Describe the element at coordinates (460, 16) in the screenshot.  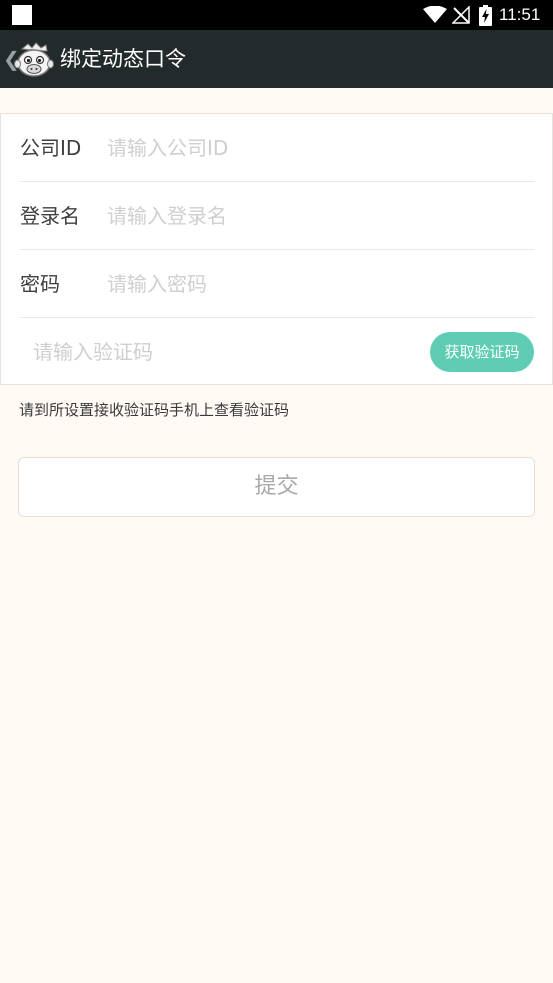
I see `no-signal-icon` at that location.